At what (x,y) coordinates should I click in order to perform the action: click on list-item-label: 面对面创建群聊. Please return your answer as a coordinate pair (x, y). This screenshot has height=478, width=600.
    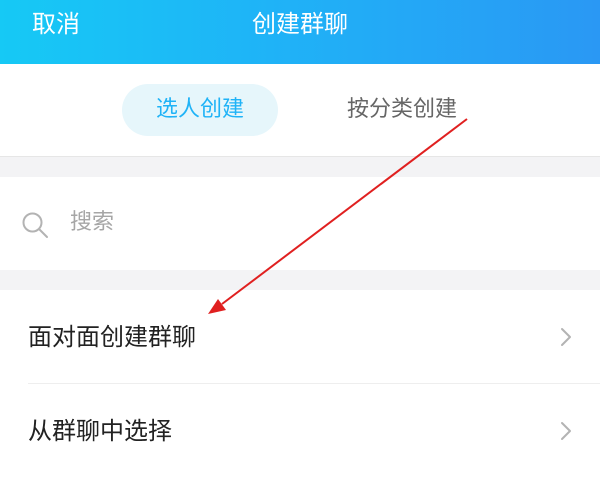
    Looking at the image, I should click on (112, 337).